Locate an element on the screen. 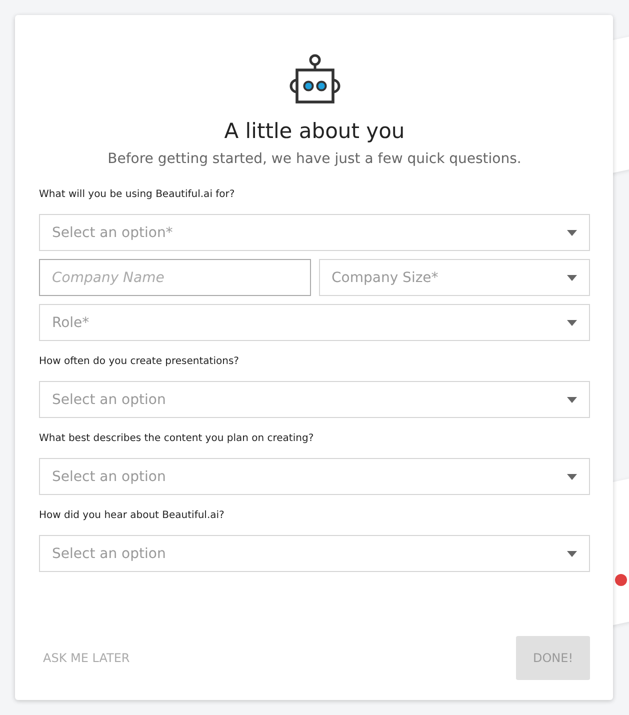 The width and height of the screenshot is (629, 715). dialog-title: A little about you is located at coordinates (314, 131).